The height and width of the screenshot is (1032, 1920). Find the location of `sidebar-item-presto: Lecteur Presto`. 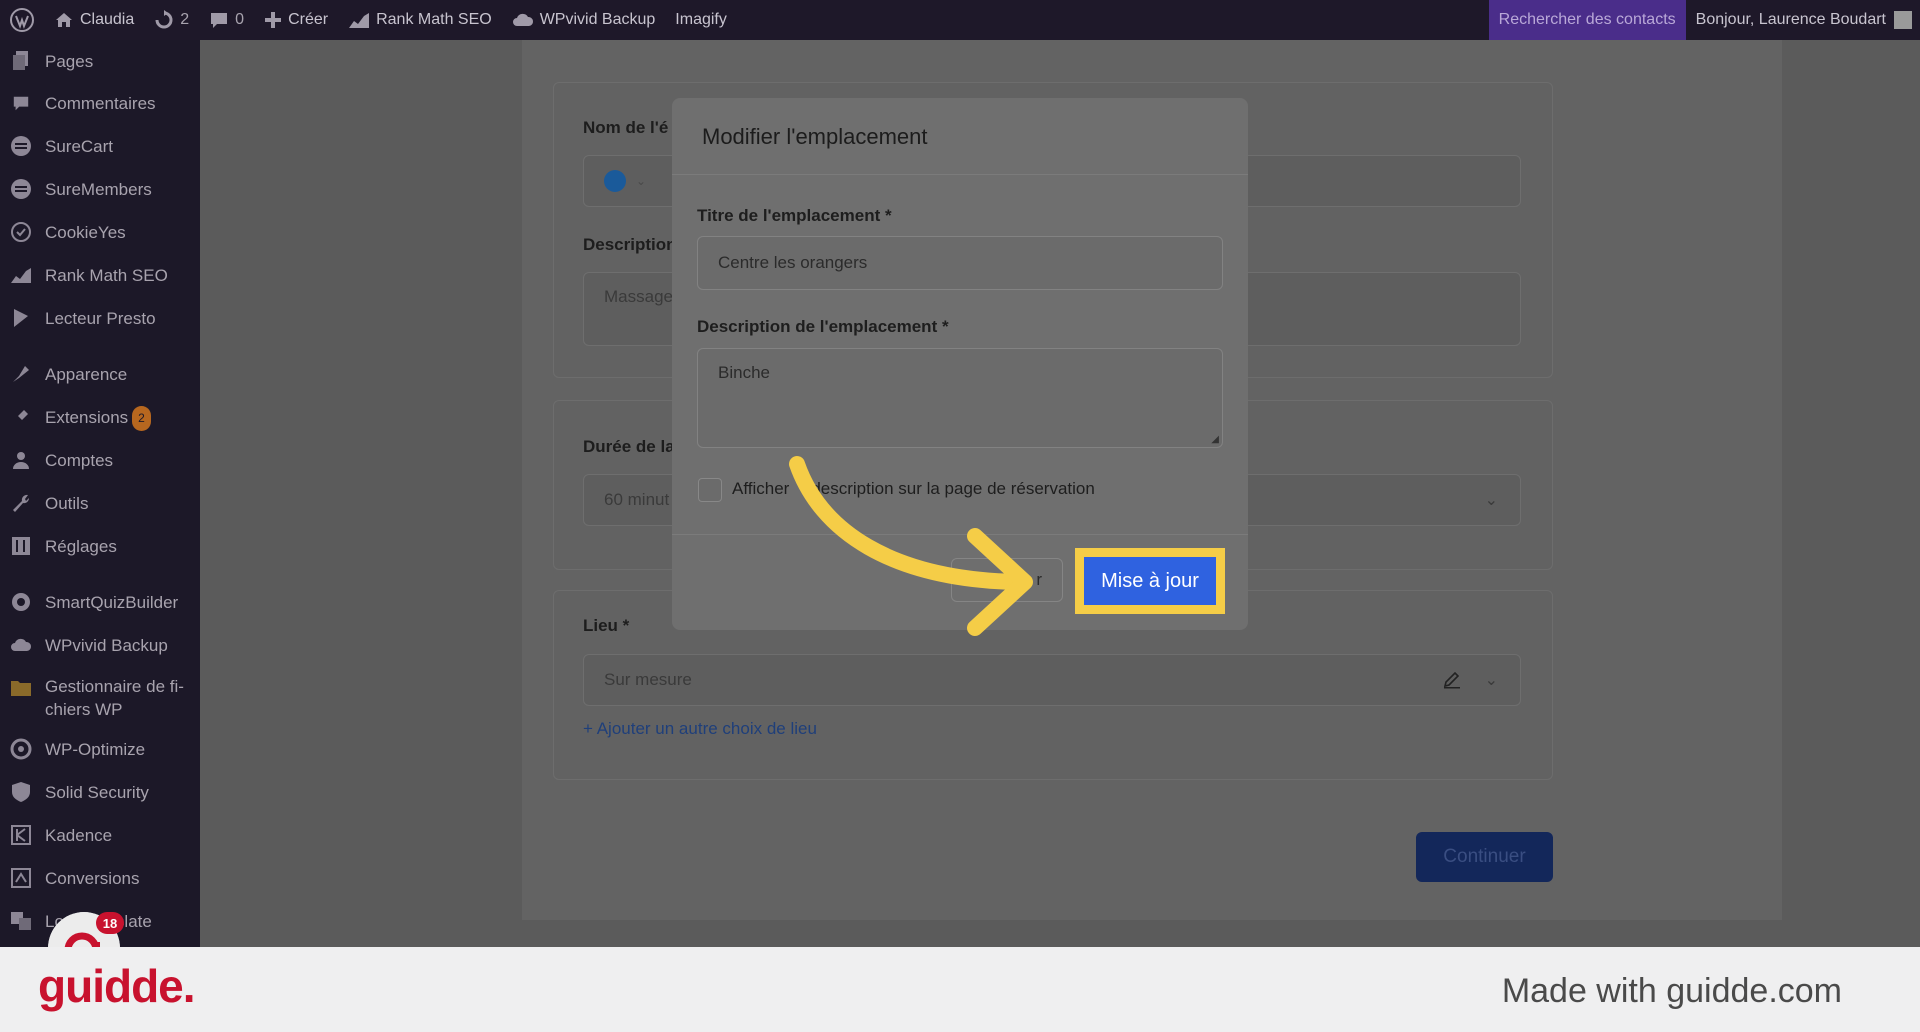

sidebar-item-presto: Lecteur Presto is located at coordinates (100, 320).